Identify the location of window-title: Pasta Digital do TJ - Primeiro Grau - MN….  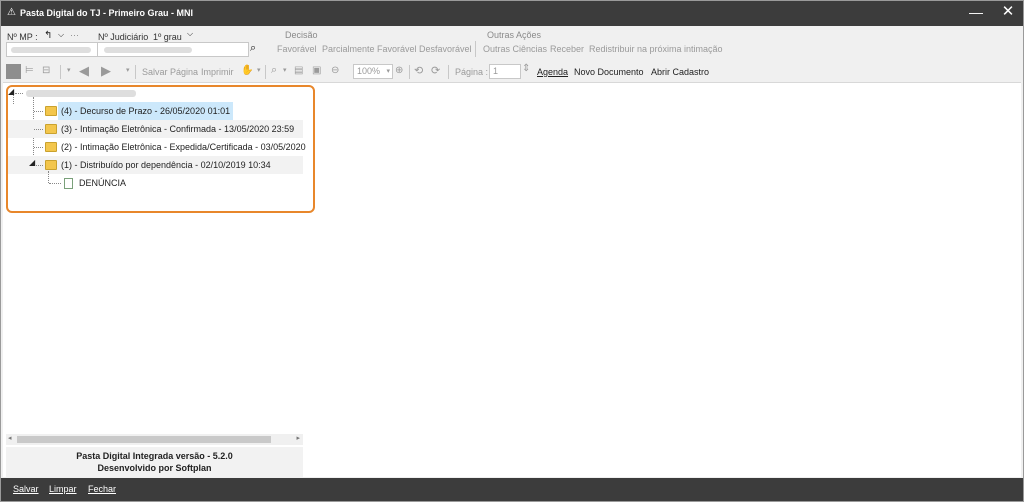
(107, 13).